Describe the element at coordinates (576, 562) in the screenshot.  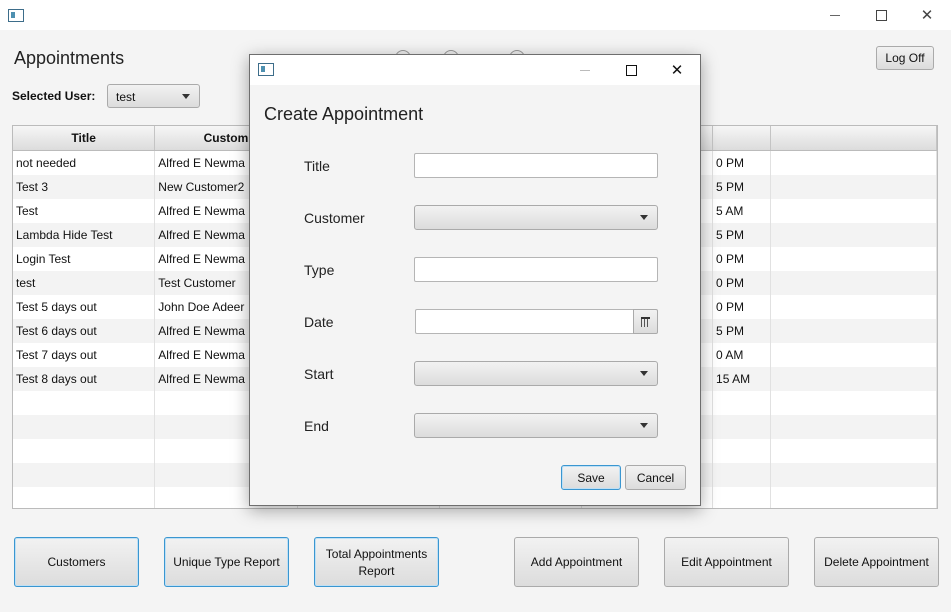
I see `add-appointment-button: Add Appointment` at that location.